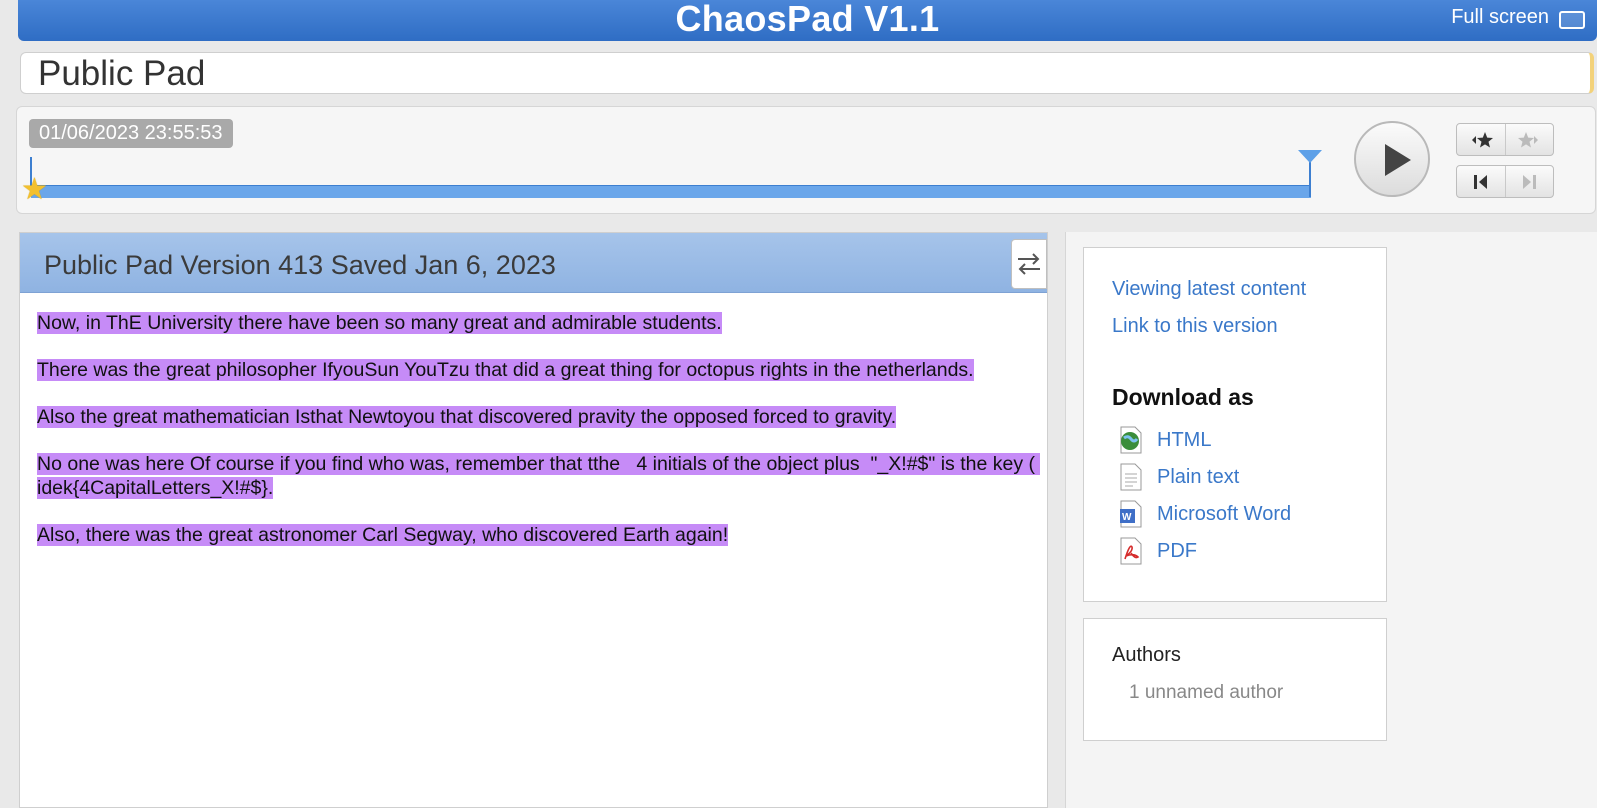  I want to click on download-plain-text-link: Plain text, so click(1178, 477).